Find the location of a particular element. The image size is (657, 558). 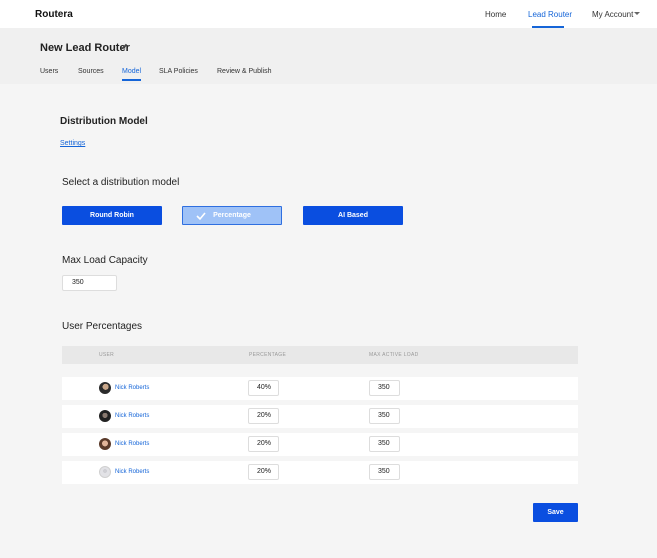

page-title: New Lead Router is located at coordinates (85, 48).